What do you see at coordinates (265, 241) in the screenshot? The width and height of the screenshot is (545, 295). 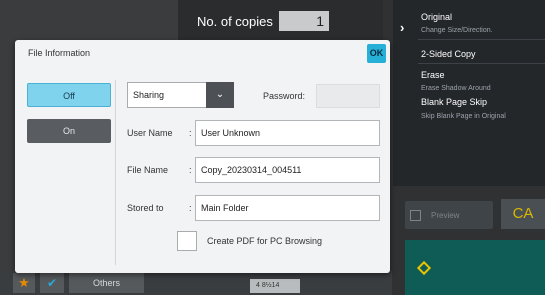 I see `pdf-checkbox-label: Create PDF for PC Browsing` at bounding box center [265, 241].